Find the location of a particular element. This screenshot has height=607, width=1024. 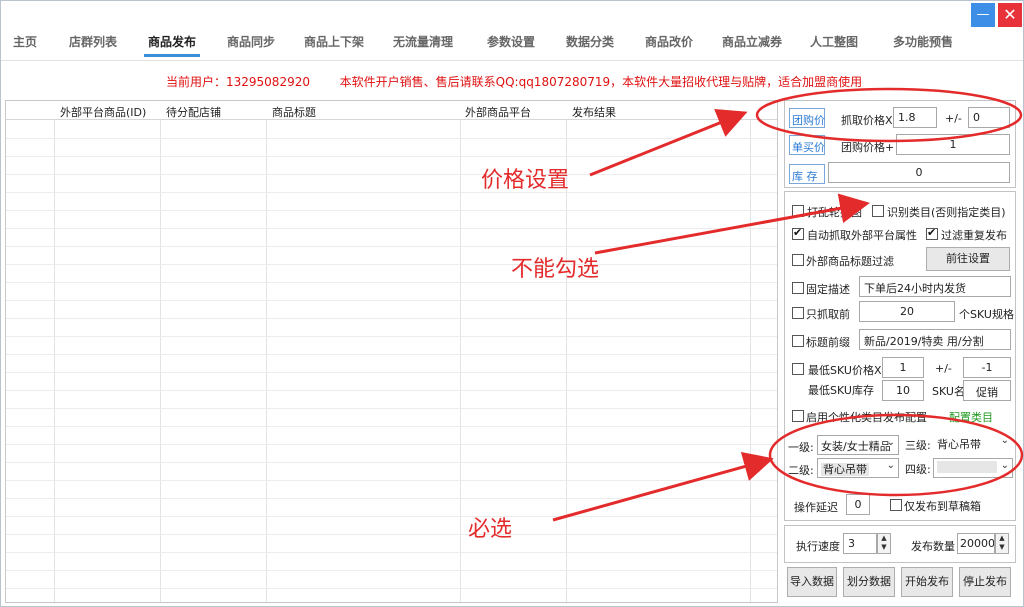

only-grab-label: 只抓取前 is located at coordinates (828, 314).